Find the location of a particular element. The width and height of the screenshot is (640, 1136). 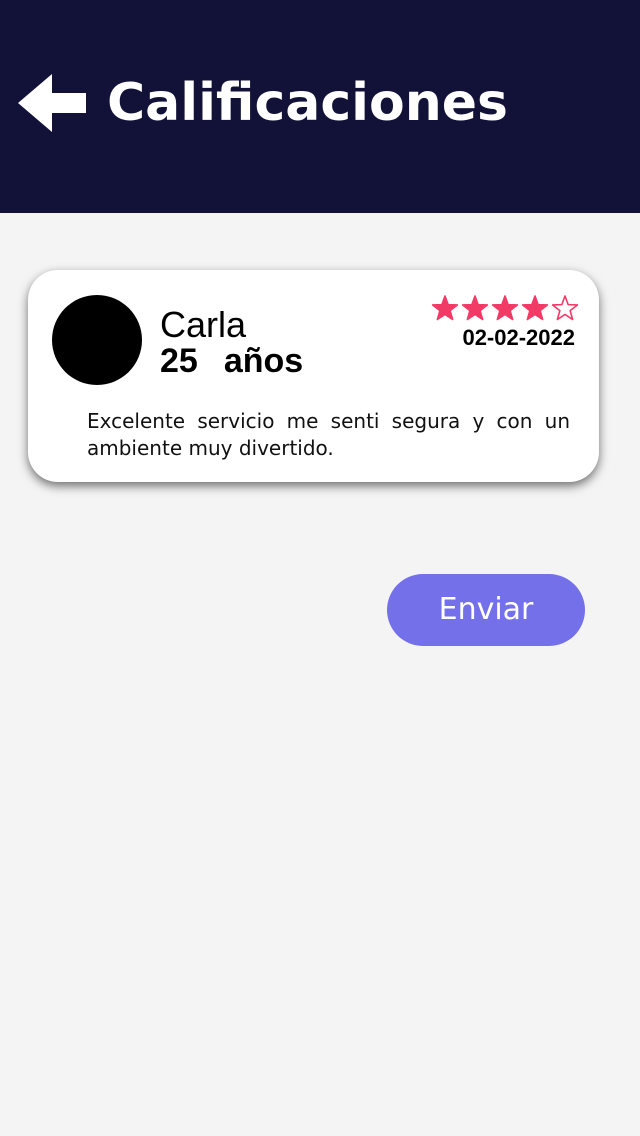

reviewer-age: 25 años is located at coordinates (231, 361).